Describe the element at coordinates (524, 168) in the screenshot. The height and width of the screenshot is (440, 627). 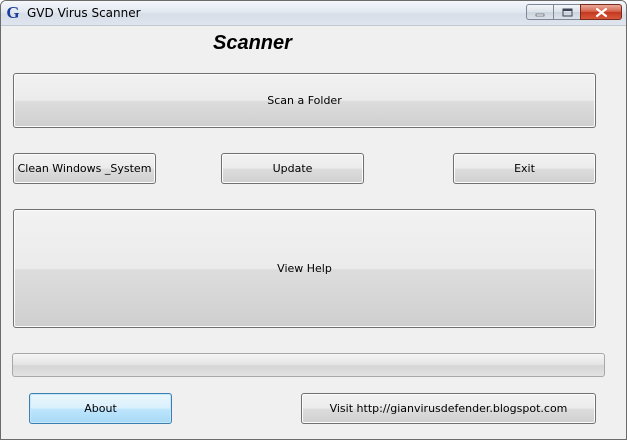
I see `exit-button: Exit` at that location.